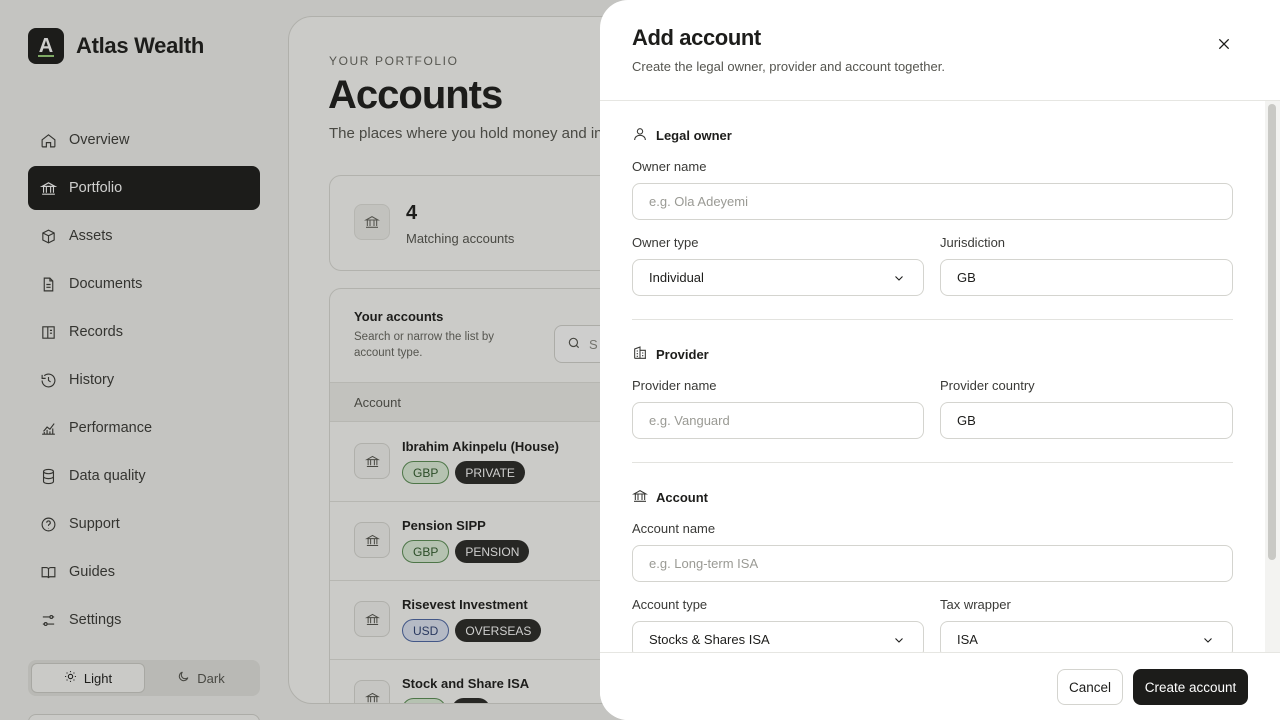 Image resolution: width=1280 pixels, height=720 pixels. Describe the element at coordinates (973, 242) in the screenshot. I see `jurisdiction-label: Jurisdiction` at that location.